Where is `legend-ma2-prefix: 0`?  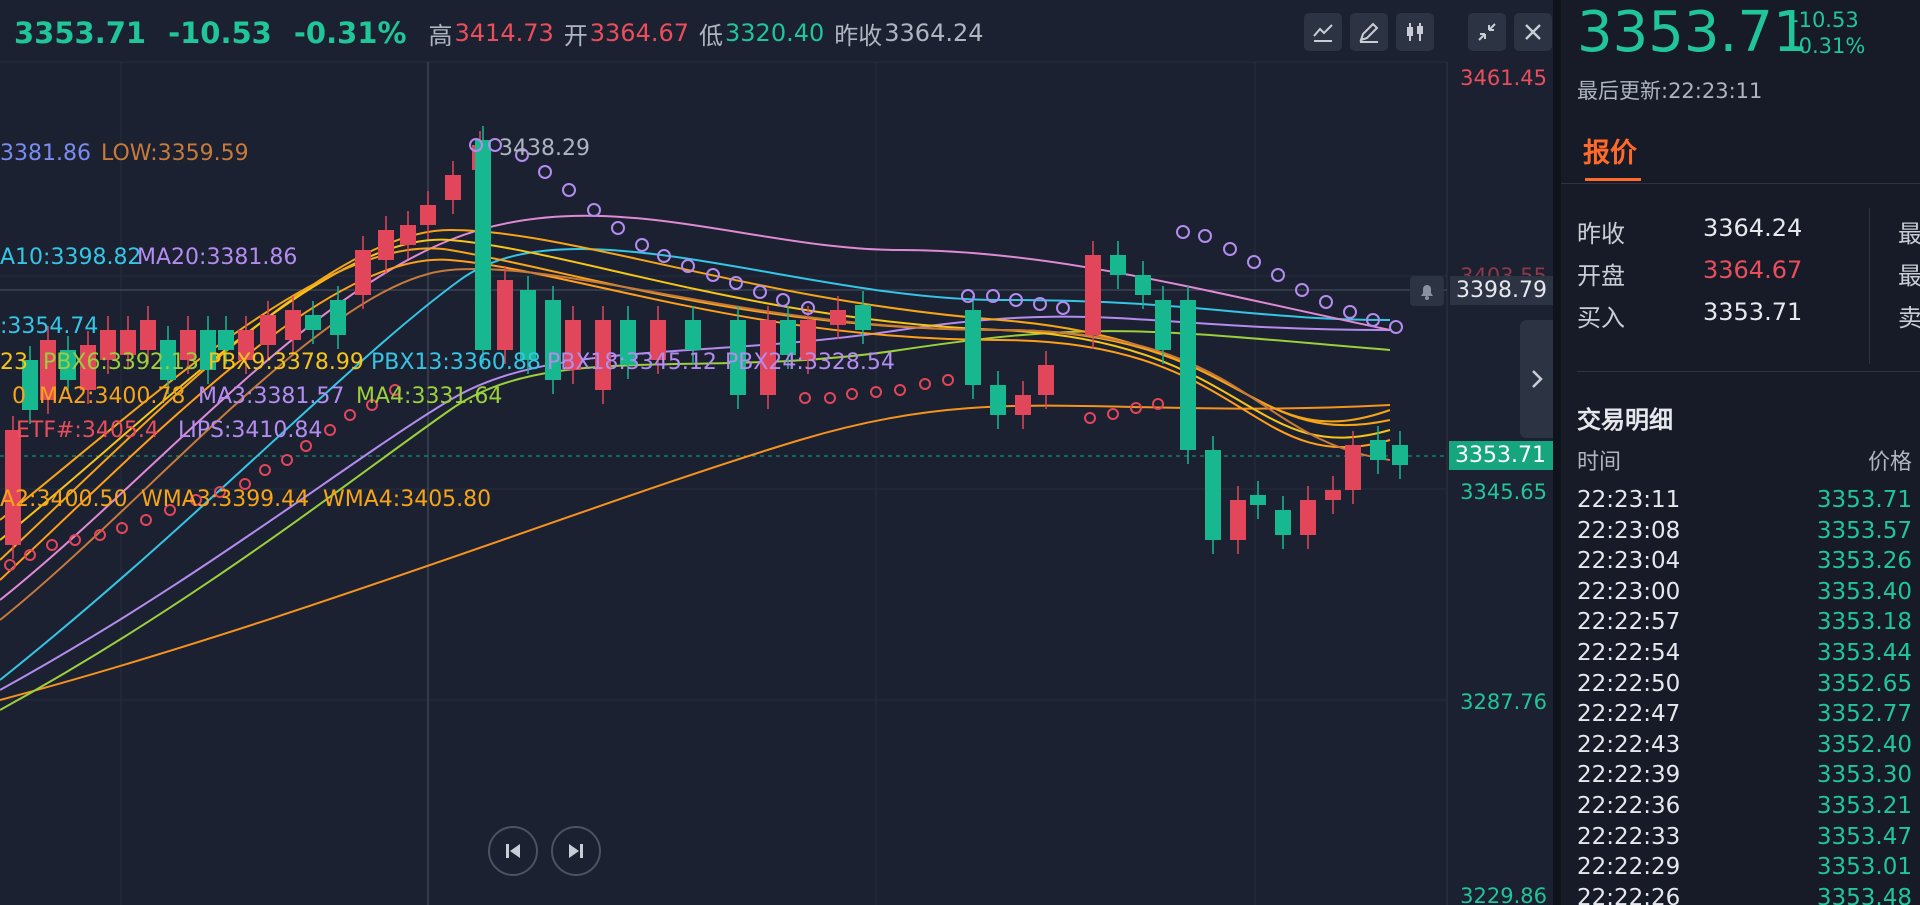 legend-ma2-prefix: 0 is located at coordinates (19, 396).